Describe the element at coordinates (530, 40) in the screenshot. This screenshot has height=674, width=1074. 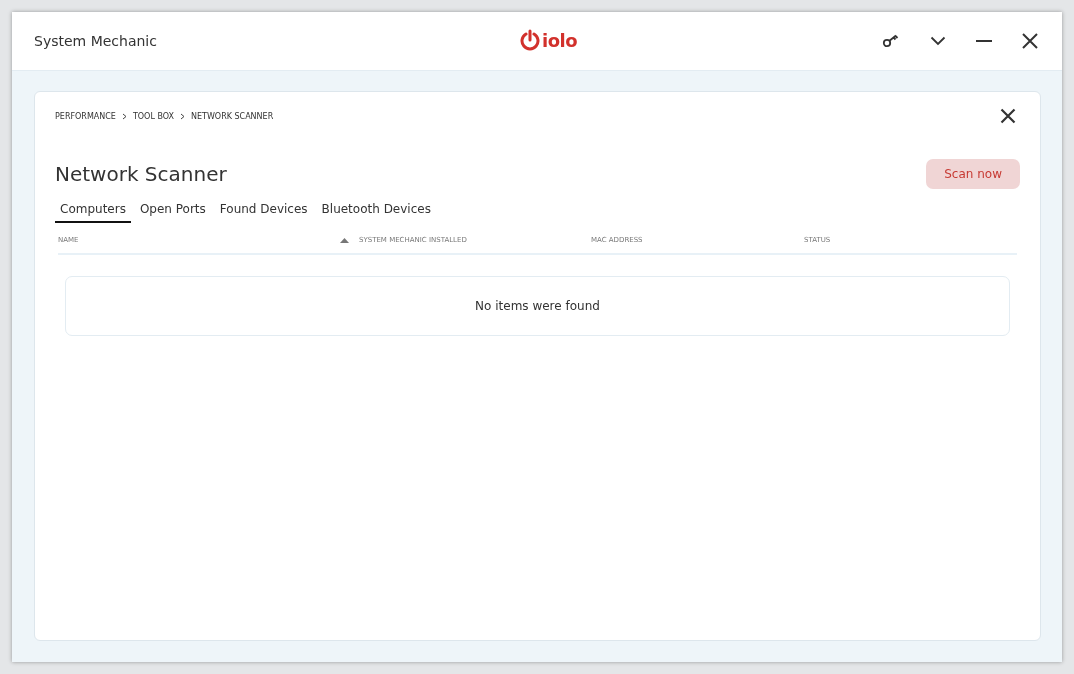
I see `power-icon` at that location.